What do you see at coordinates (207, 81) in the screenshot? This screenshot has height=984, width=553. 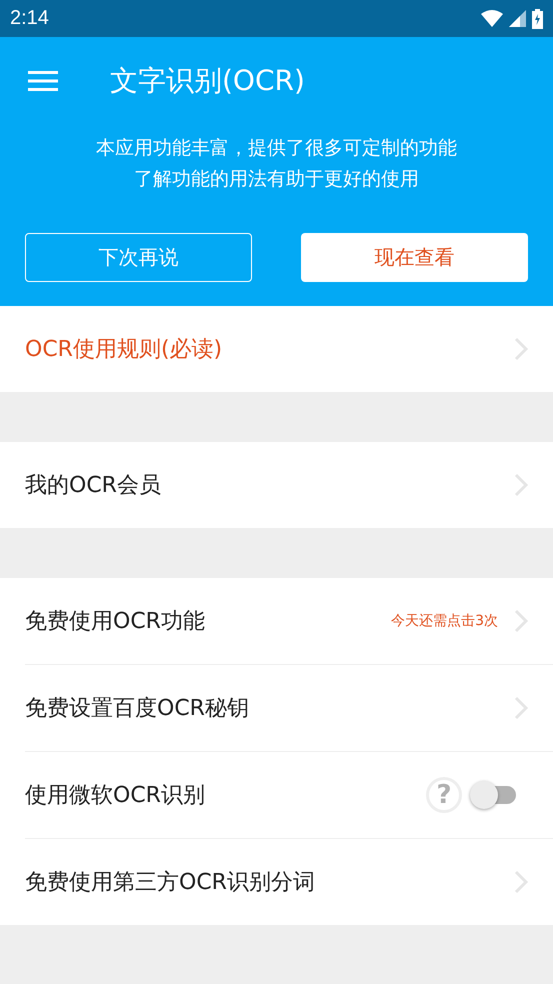 I see `app-title: 文字识别(OCR)` at bounding box center [207, 81].